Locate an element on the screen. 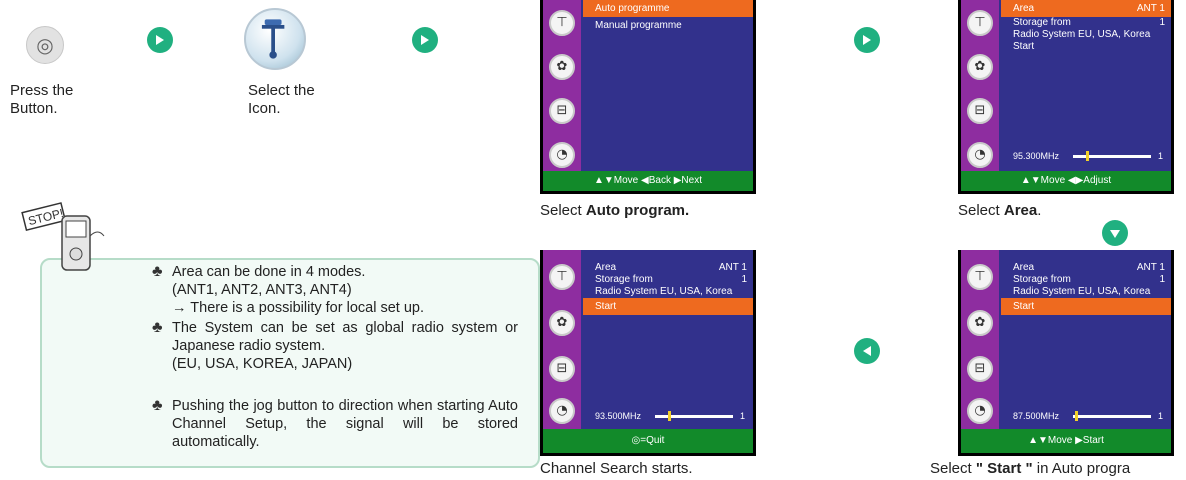  frequency-readout: 87.500MHz 1 is located at coordinates (1088, 416).